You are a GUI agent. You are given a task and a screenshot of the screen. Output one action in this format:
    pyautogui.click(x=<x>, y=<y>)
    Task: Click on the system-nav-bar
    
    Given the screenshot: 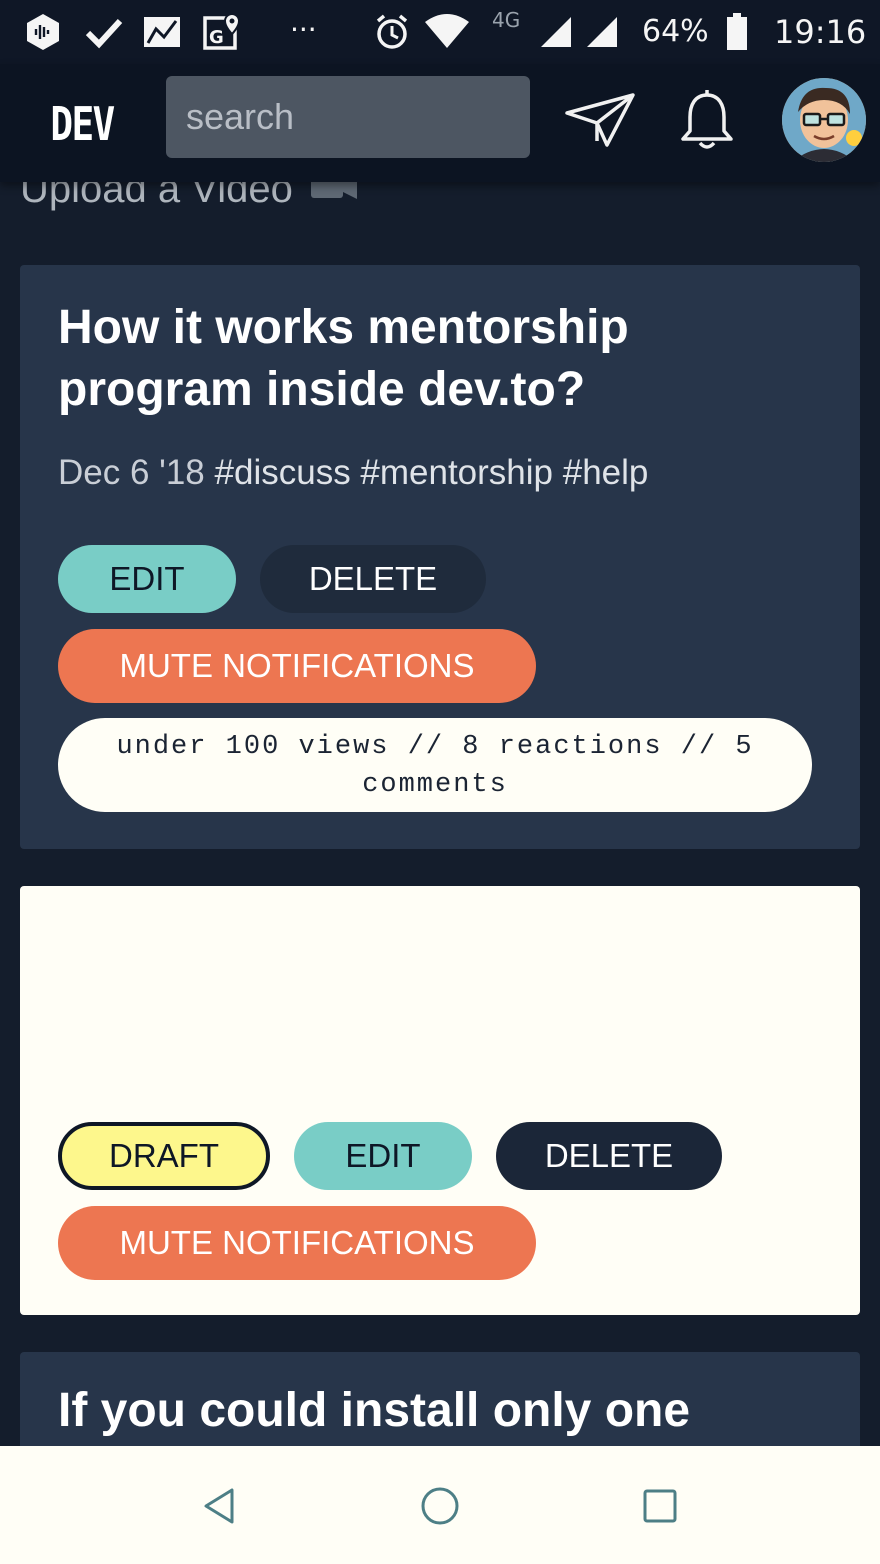 What is the action you would take?
    pyautogui.click(x=440, y=1505)
    